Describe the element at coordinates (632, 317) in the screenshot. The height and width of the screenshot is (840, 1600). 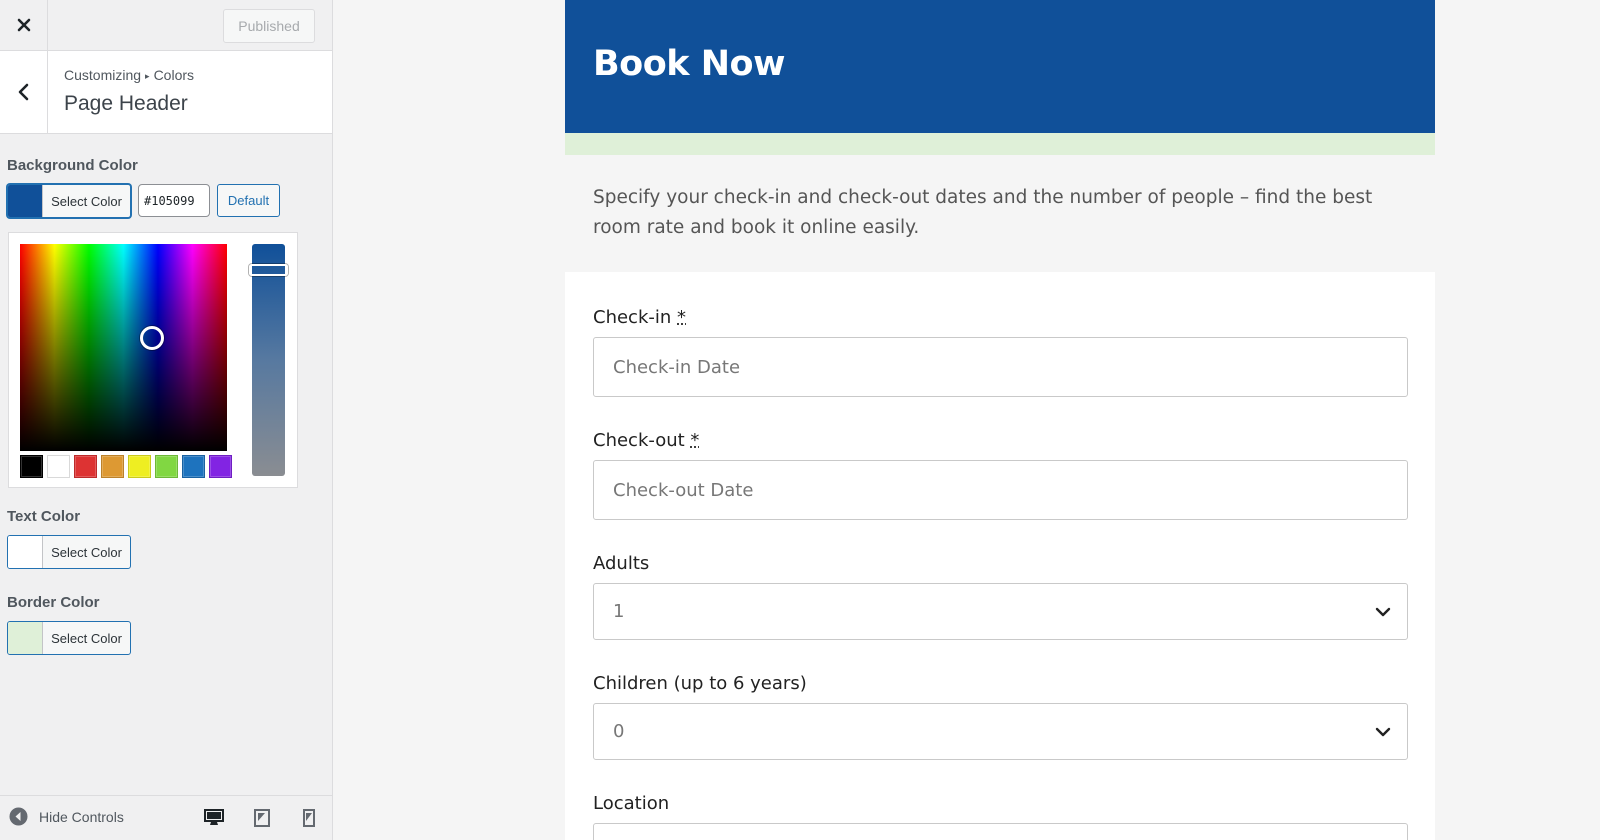
I see `checkin-label-text: Check-in` at that location.